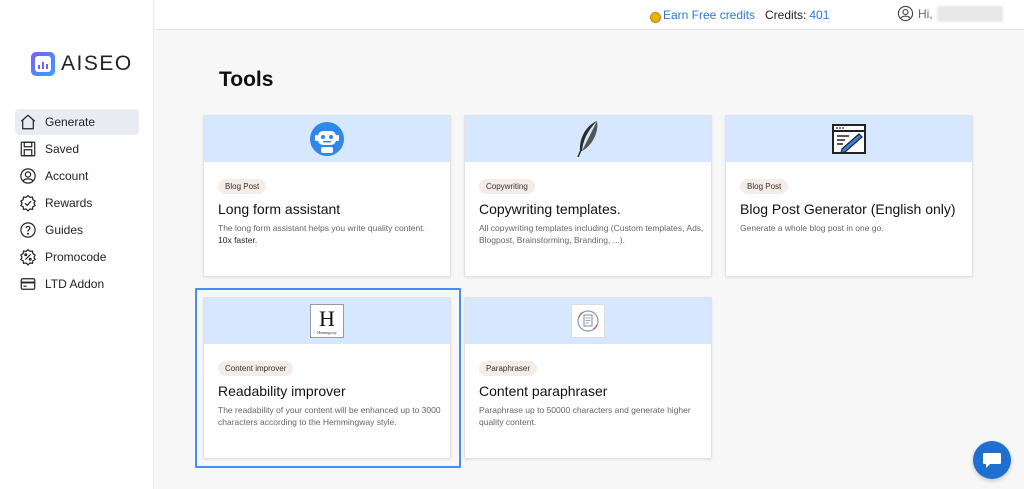 The height and width of the screenshot is (489, 1024). I want to click on brand-logo: AISEO, so click(82, 64).